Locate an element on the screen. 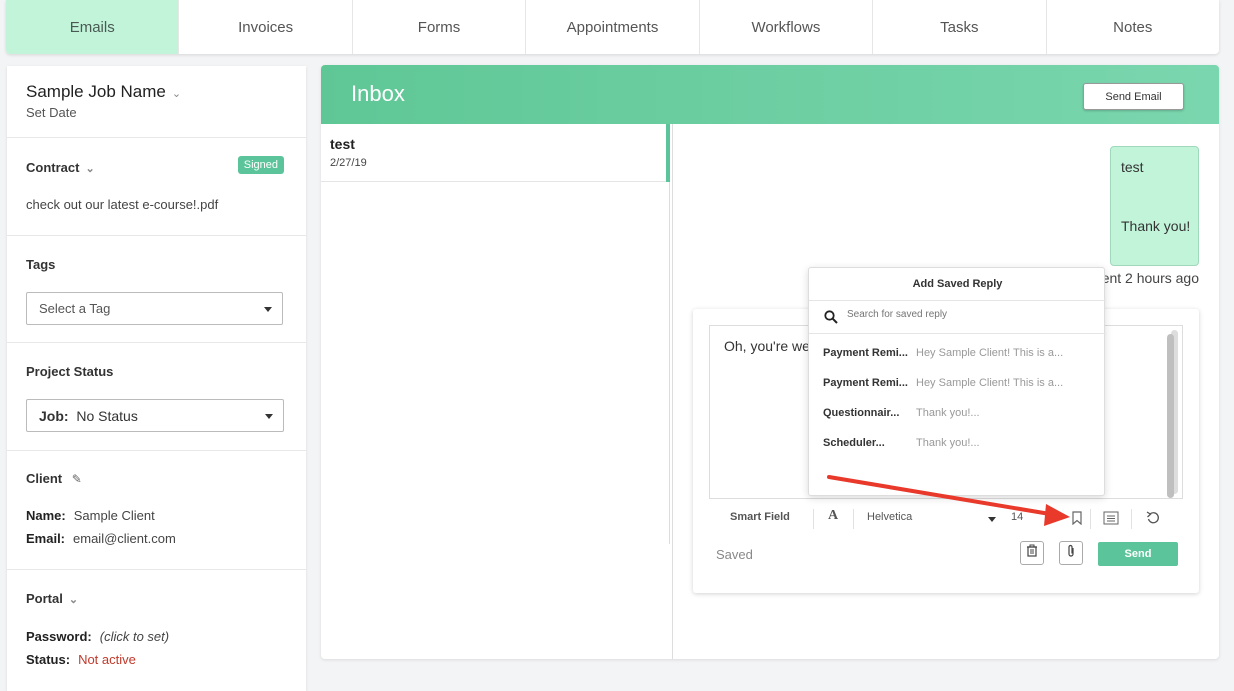 The image size is (1234, 691). tab-emails: Emails is located at coordinates (93, 27).